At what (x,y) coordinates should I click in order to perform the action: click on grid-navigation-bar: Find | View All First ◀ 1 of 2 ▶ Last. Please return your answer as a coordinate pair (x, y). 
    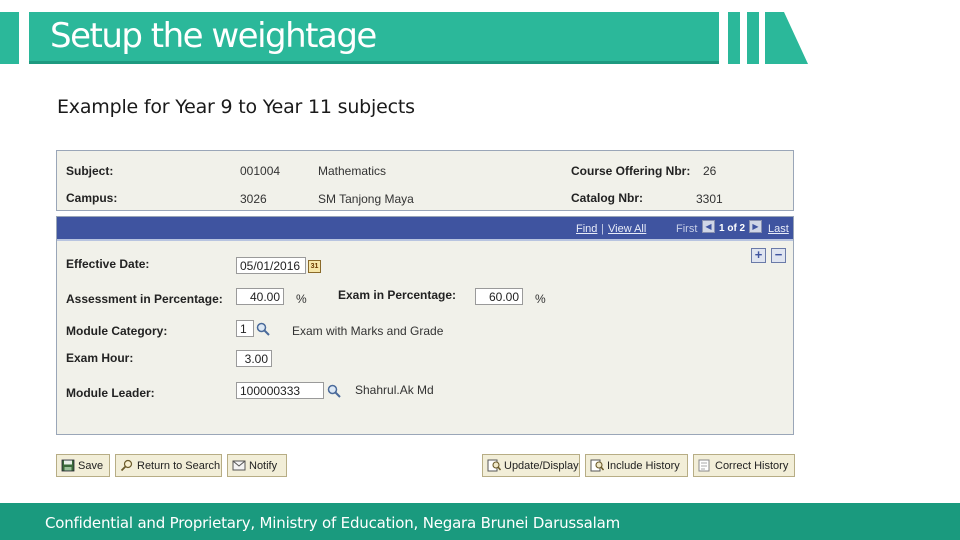
    Looking at the image, I should click on (425, 228).